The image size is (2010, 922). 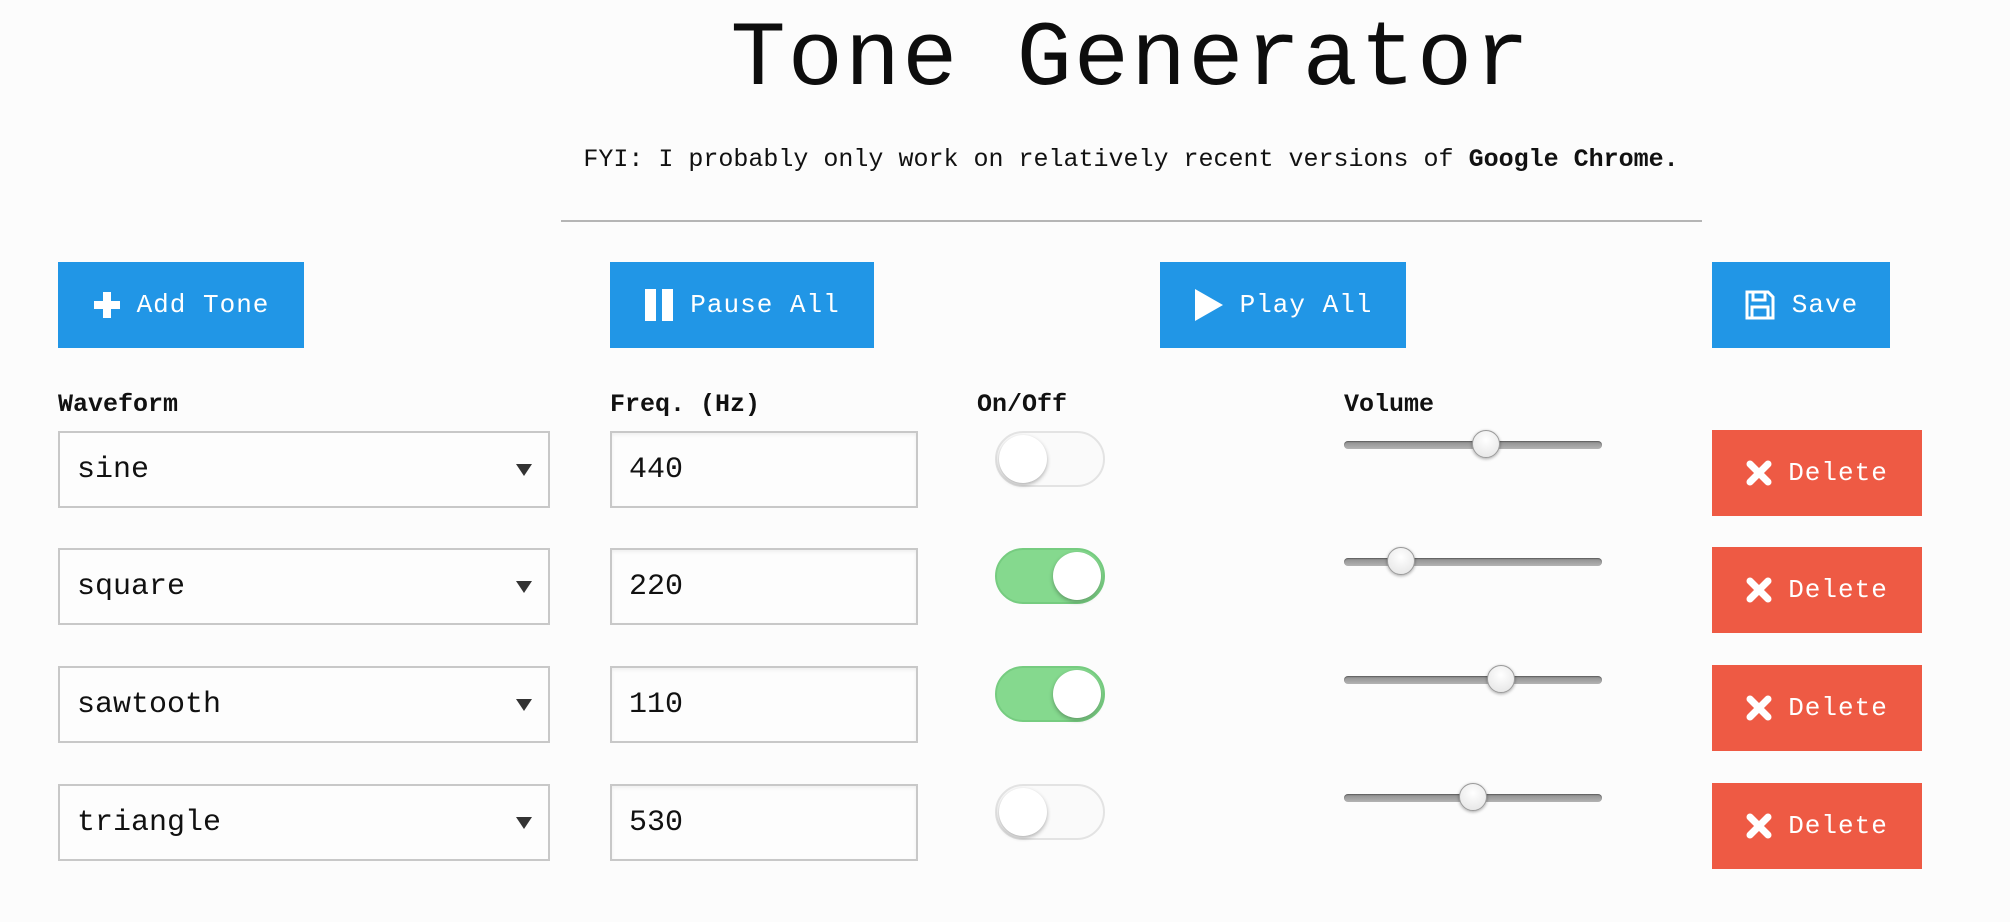 I want to click on pause-all-button: Pause All, so click(x=742, y=305).